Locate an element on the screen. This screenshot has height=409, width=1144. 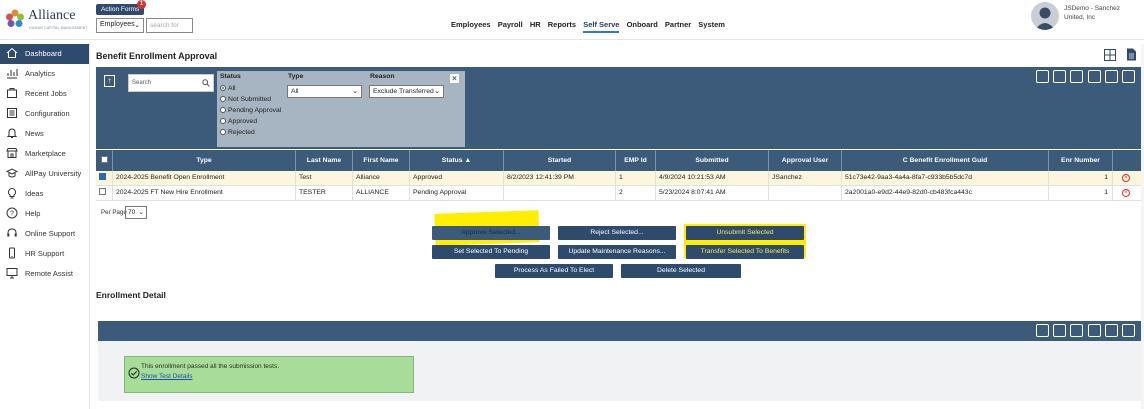
layout-grid-icon is located at coordinates (1110, 55).